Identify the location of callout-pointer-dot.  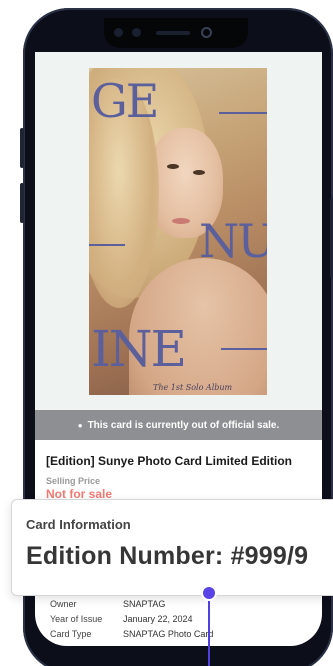
(209, 593).